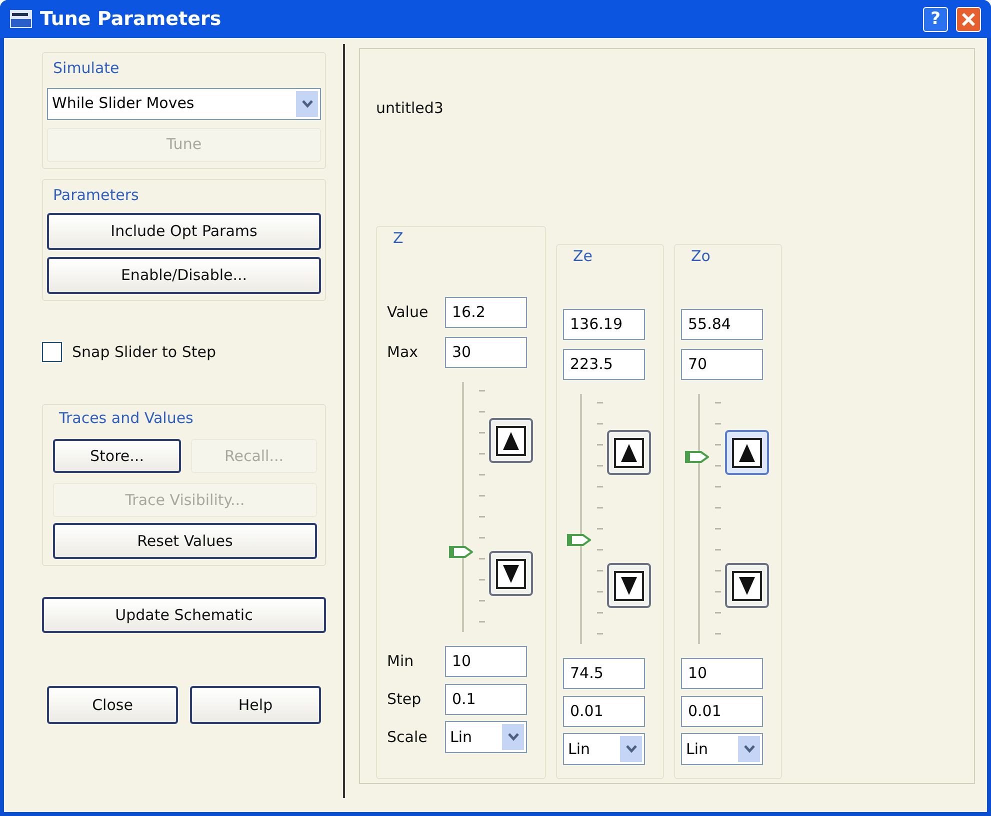  Describe the element at coordinates (583, 256) in the screenshot. I see `parameter-name: Ze` at that location.